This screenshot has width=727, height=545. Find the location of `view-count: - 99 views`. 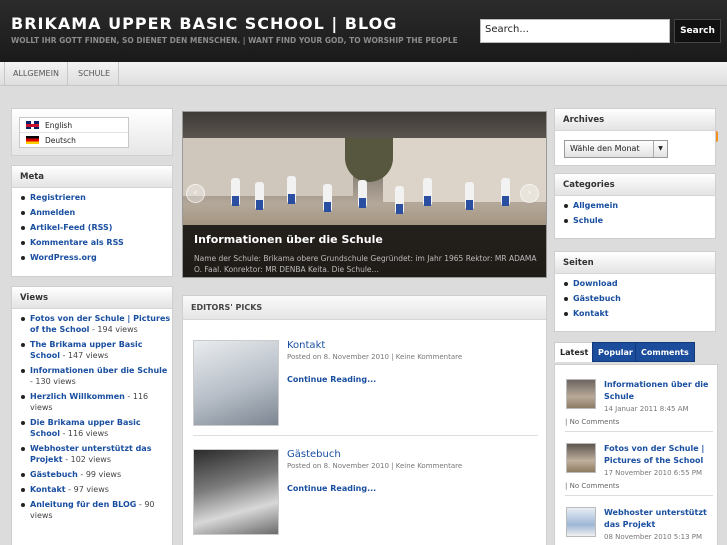

view-count: - 99 views is located at coordinates (99, 474).